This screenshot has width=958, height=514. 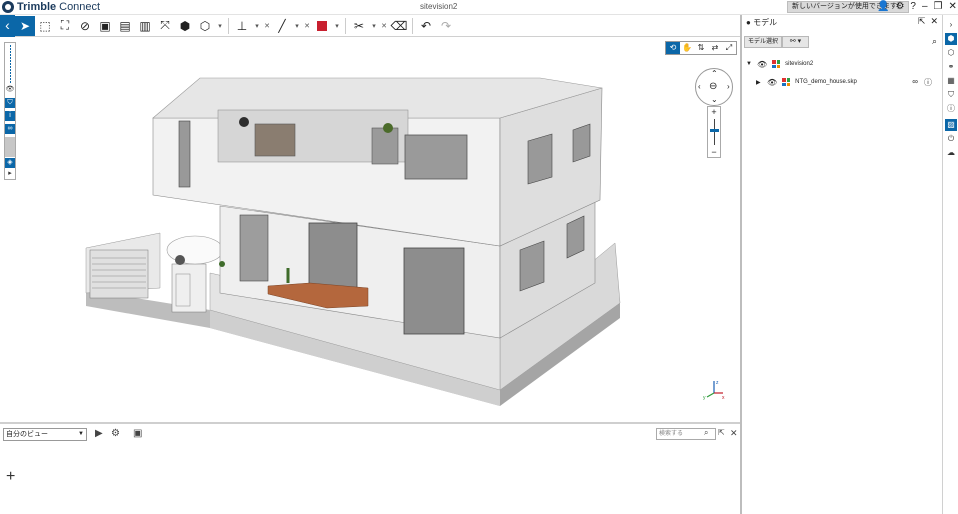 What do you see at coordinates (205, 26) in the screenshot?
I see `view-cube-icon: ⬡` at bounding box center [205, 26].